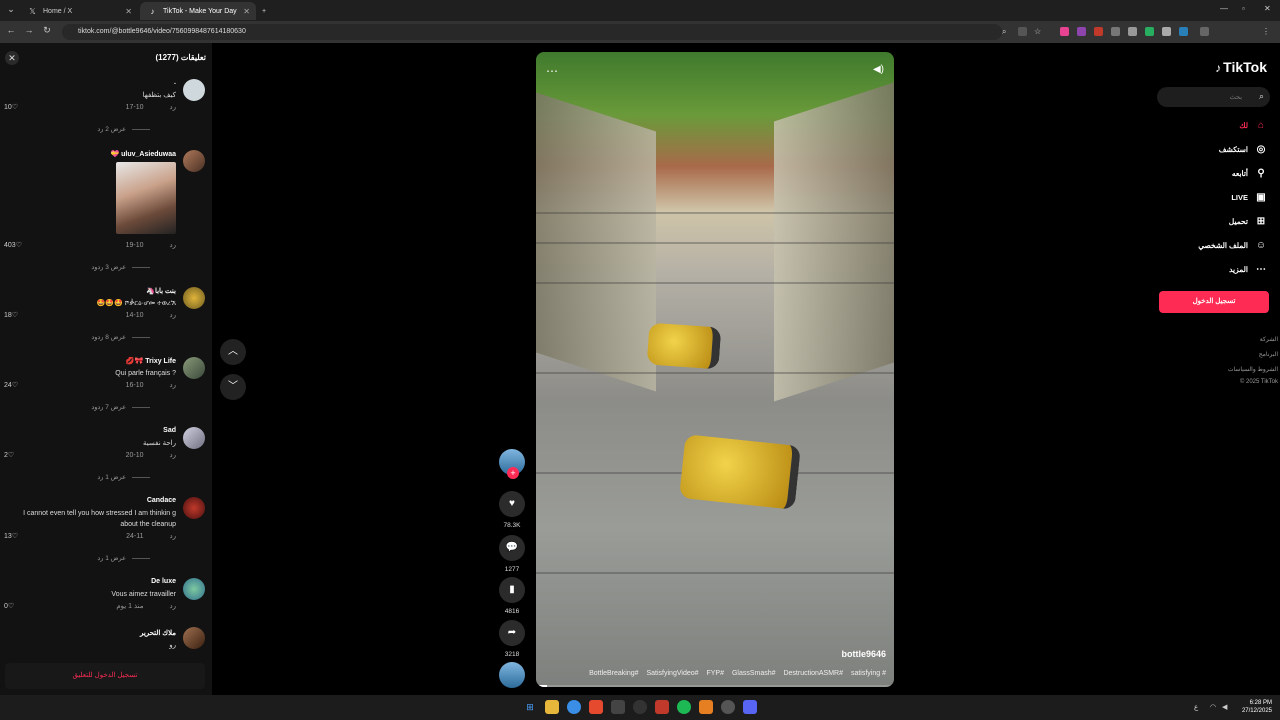 The height and width of the screenshot is (720, 1280). What do you see at coordinates (878, 69) in the screenshot?
I see `volume-icon: ◀)` at bounding box center [878, 69].